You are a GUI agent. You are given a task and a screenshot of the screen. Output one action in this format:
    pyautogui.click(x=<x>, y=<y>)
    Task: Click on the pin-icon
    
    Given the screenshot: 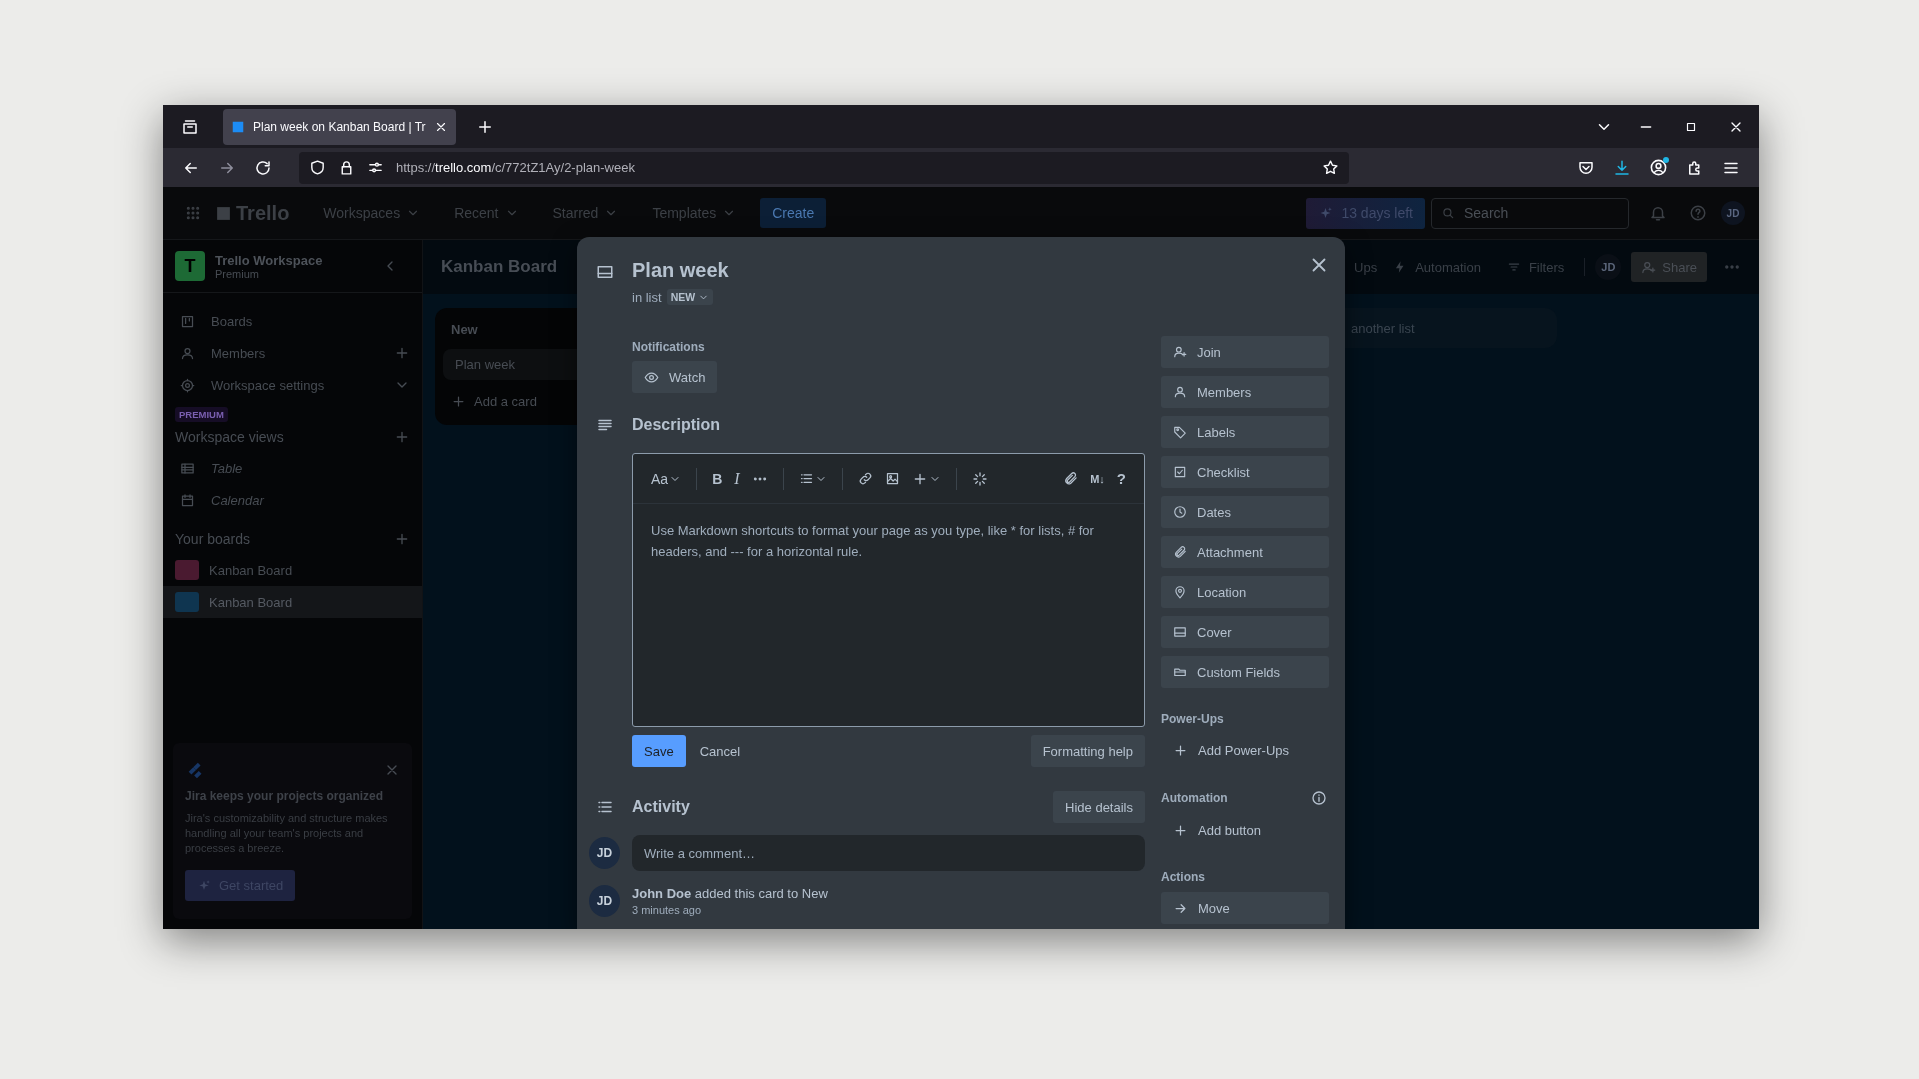 What is the action you would take?
    pyautogui.click(x=1180, y=592)
    